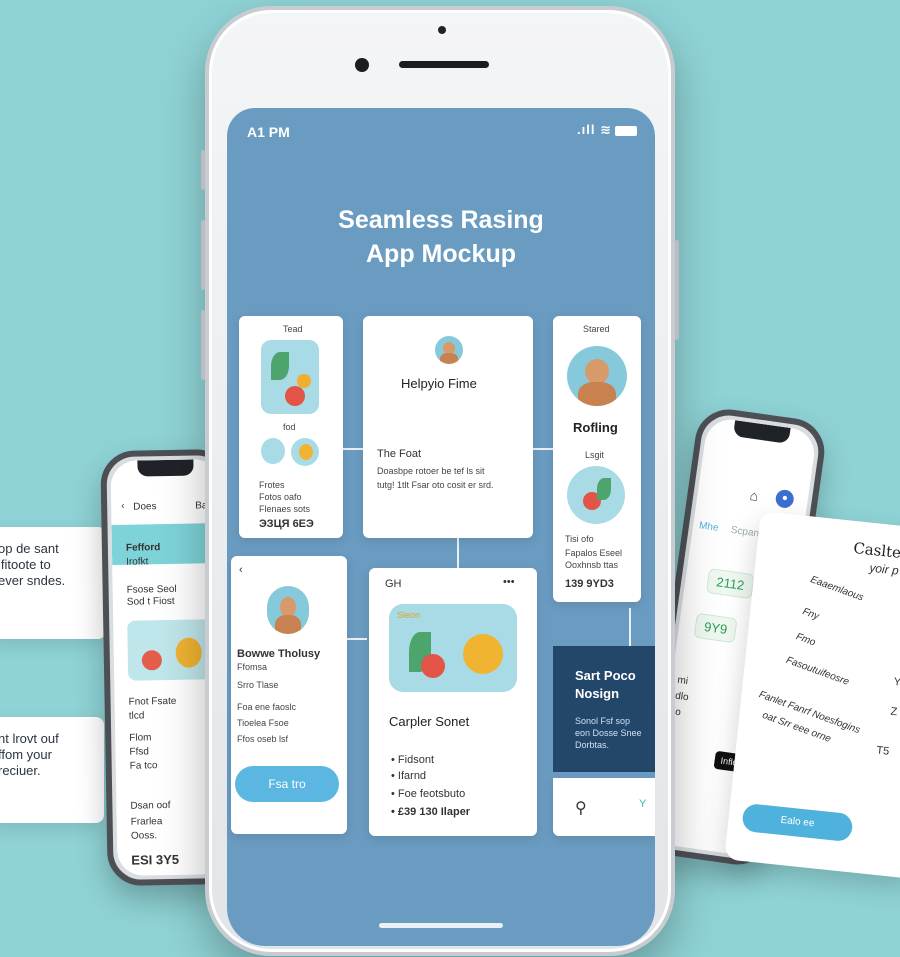  Describe the element at coordinates (453, 648) in the screenshot. I see `fruit-illustration: Sleon` at that location.